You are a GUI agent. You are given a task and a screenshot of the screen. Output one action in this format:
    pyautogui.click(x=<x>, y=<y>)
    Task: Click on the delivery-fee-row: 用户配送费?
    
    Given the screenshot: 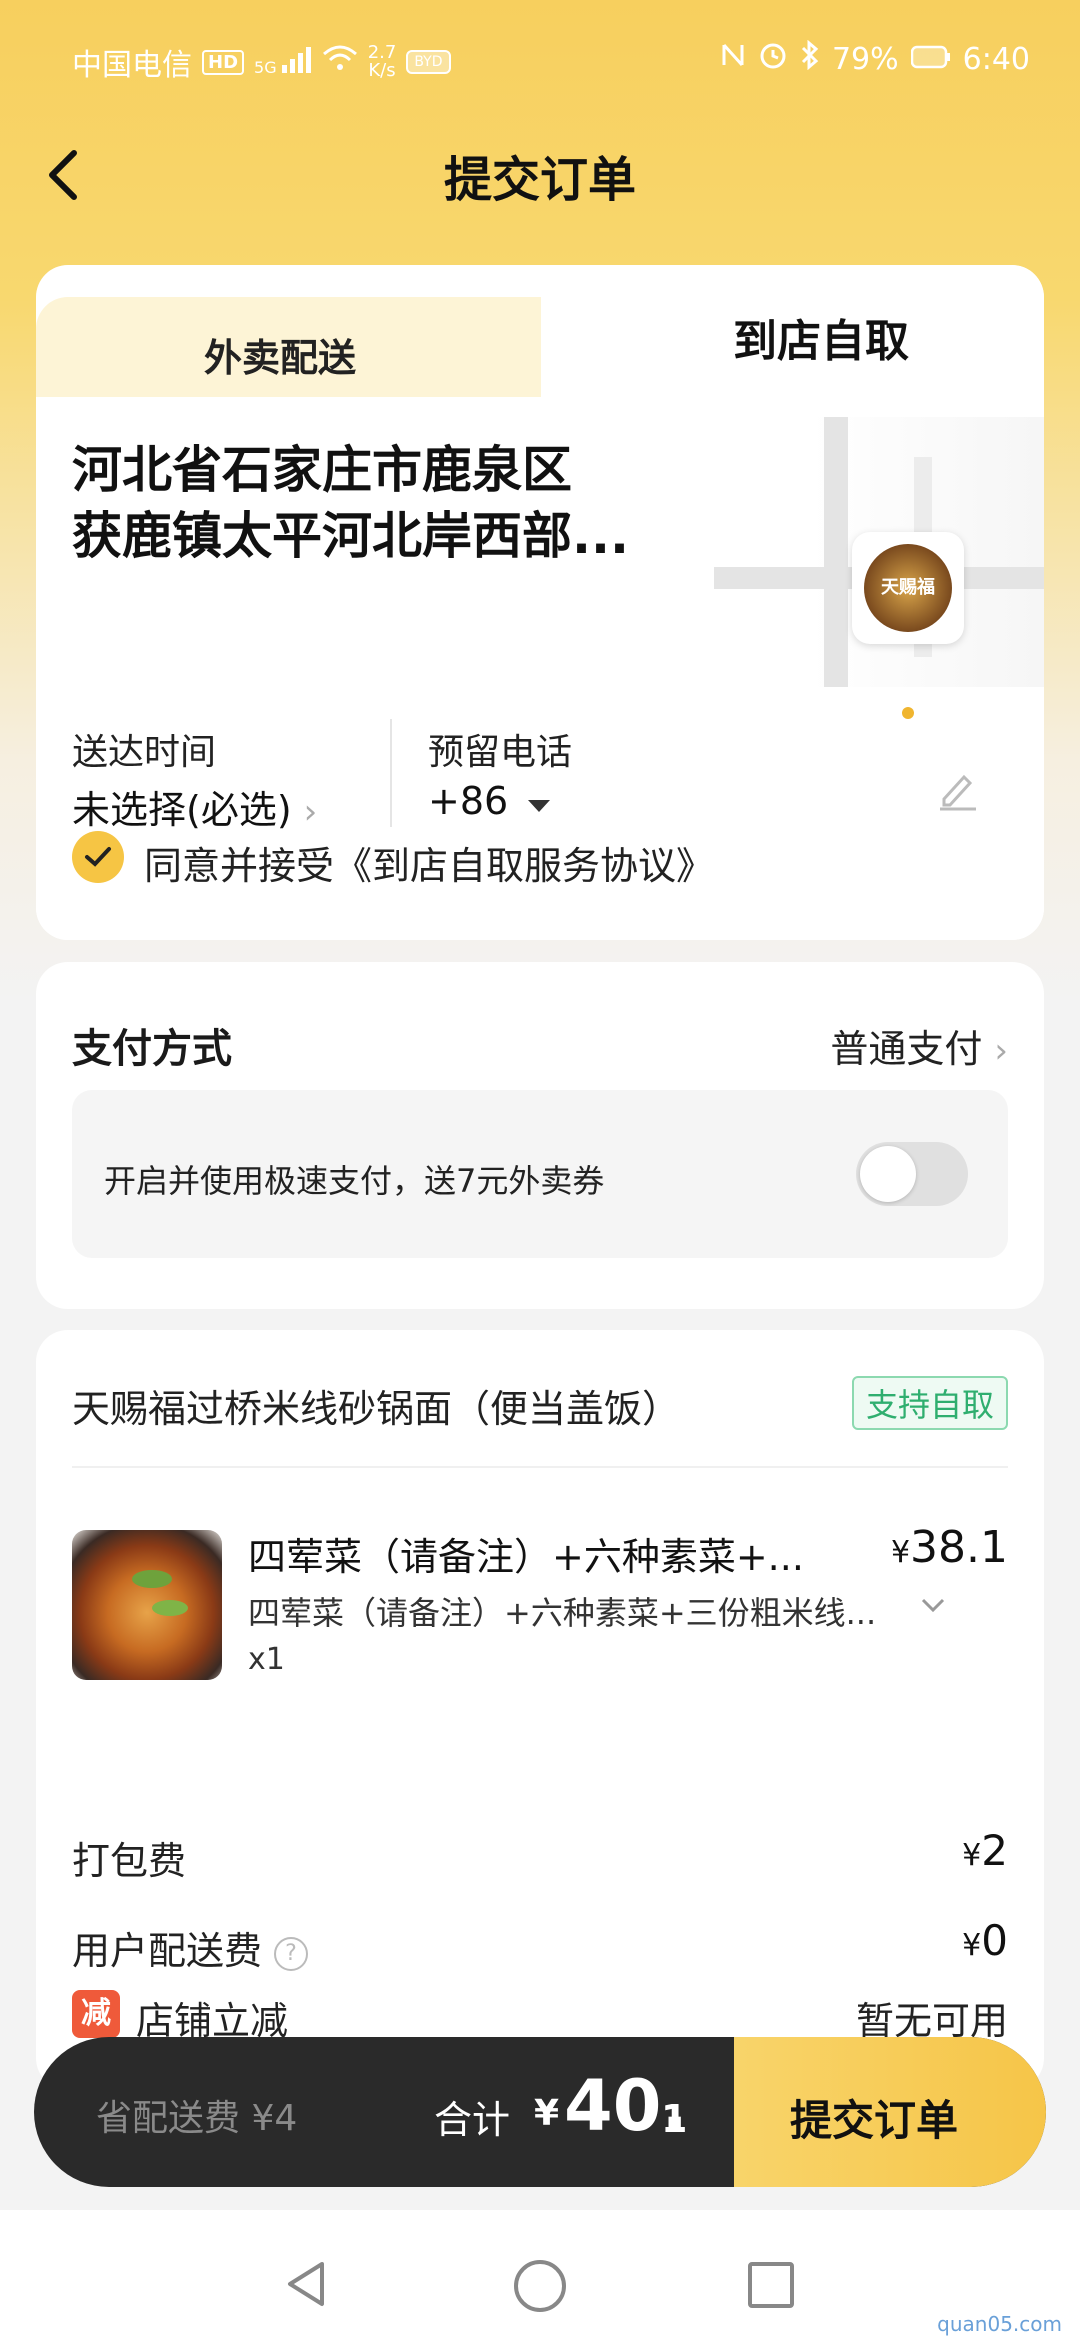 What is the action you would take?
    pyautogui.click(x=190, y=1947)
    